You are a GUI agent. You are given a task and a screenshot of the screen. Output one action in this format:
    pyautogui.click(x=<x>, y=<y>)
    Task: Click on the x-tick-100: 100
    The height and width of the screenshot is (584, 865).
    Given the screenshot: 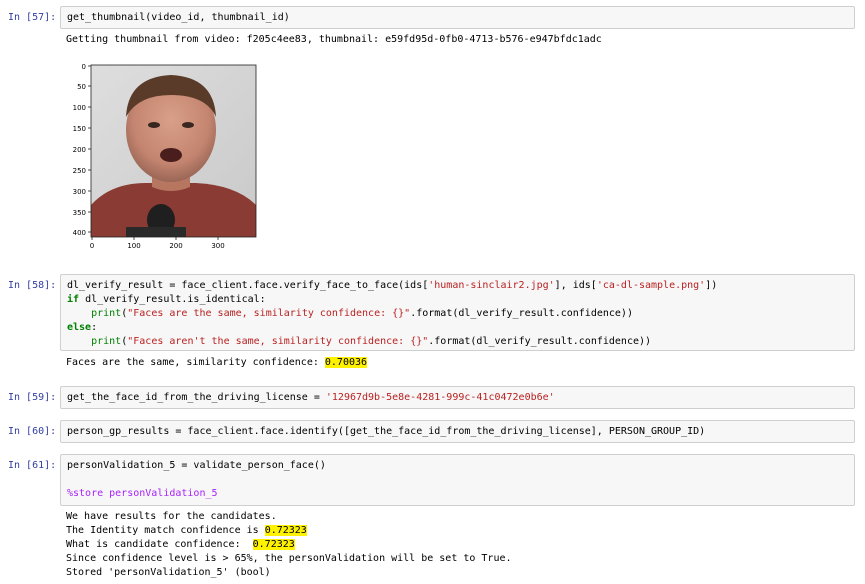 What is the action you would take?
    pyautogui.click(x=134, y=243)
    